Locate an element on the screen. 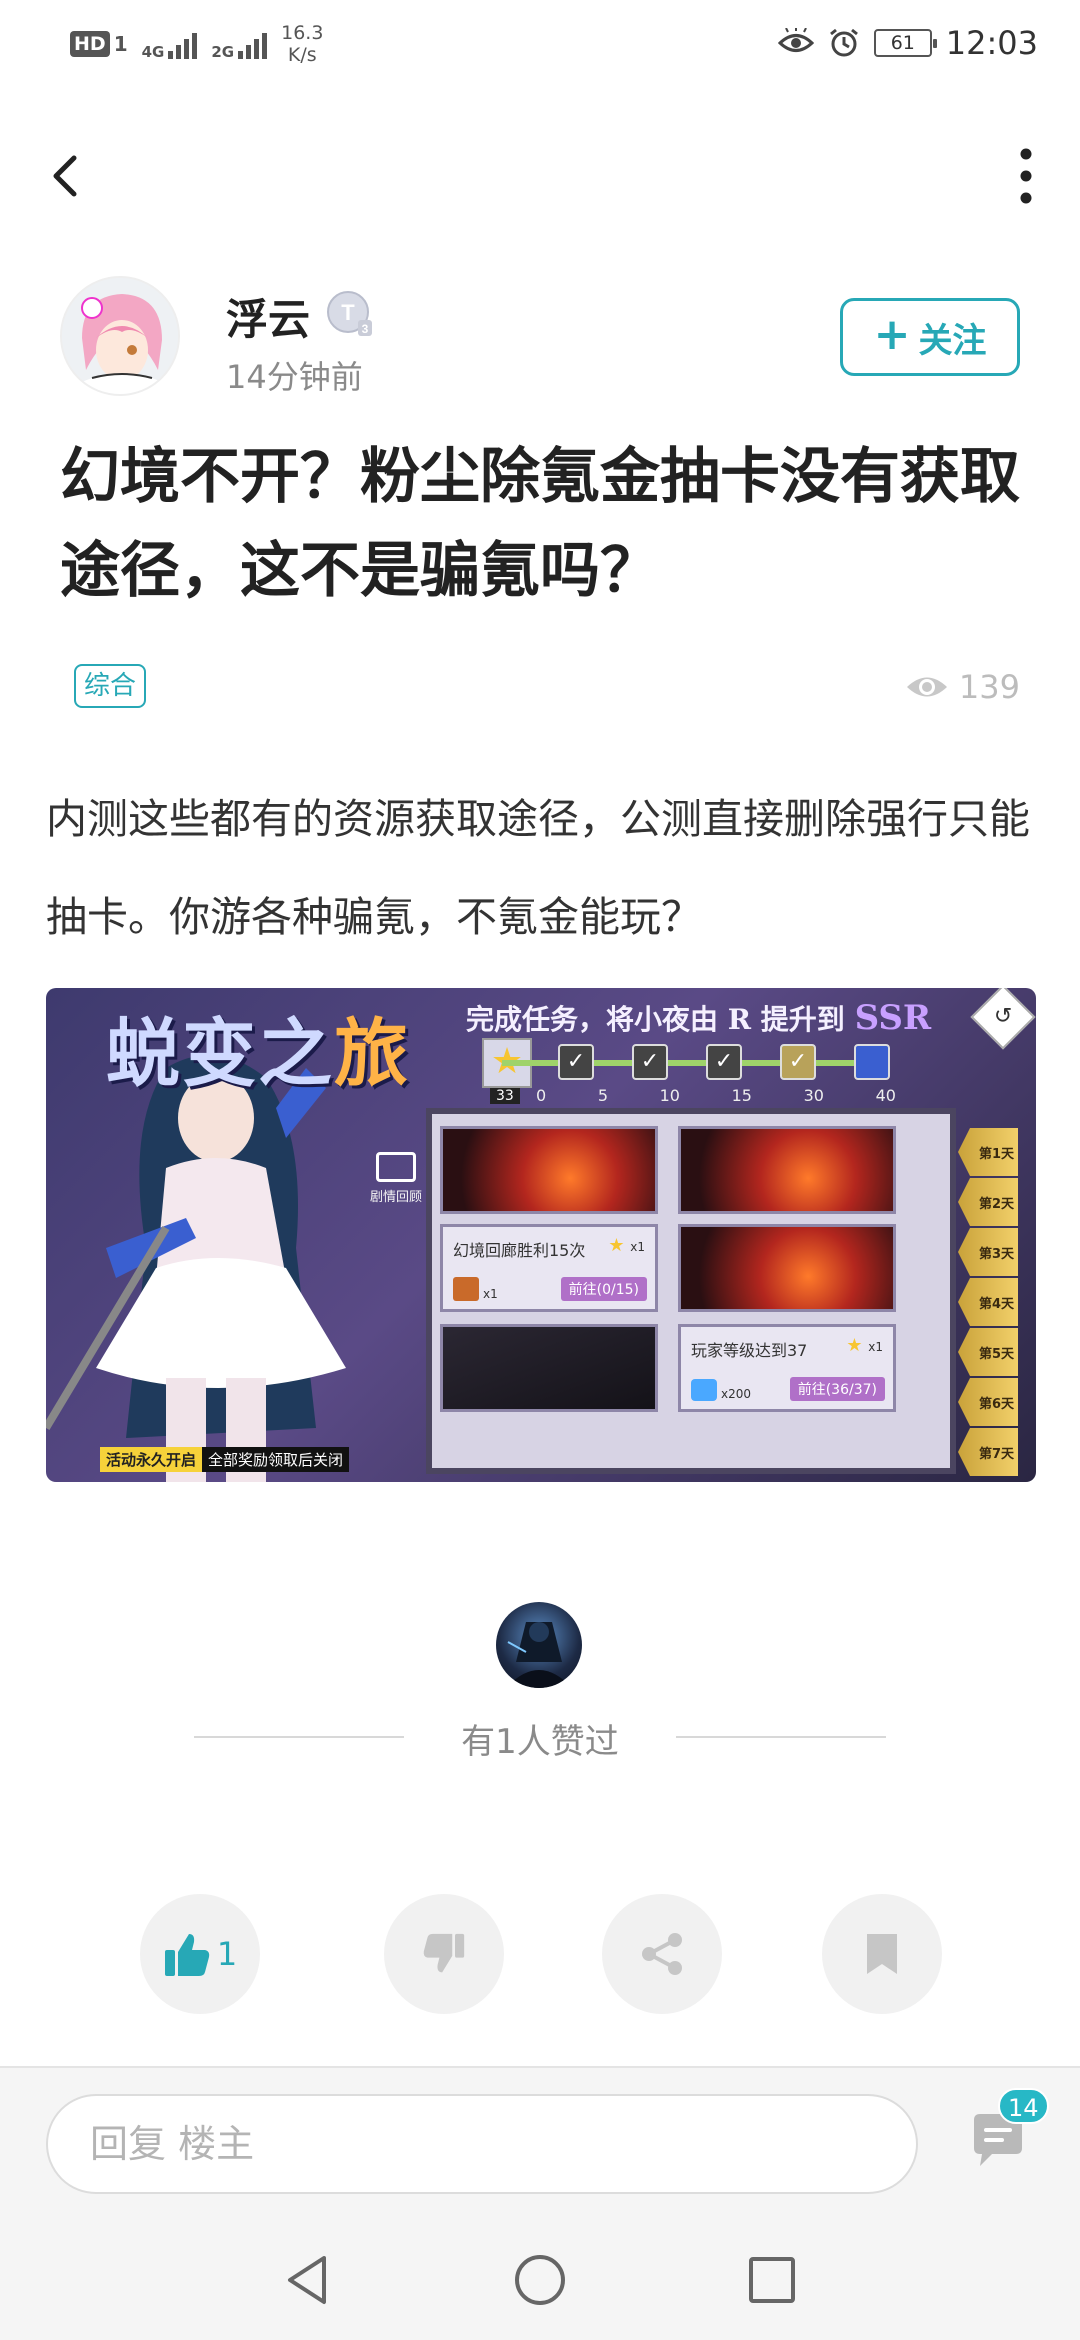 The width and height of the screenshot is (1080, 2340). status-left: HD 1 4G 2G 16.3 K/s is located at coordinates (196, 44).